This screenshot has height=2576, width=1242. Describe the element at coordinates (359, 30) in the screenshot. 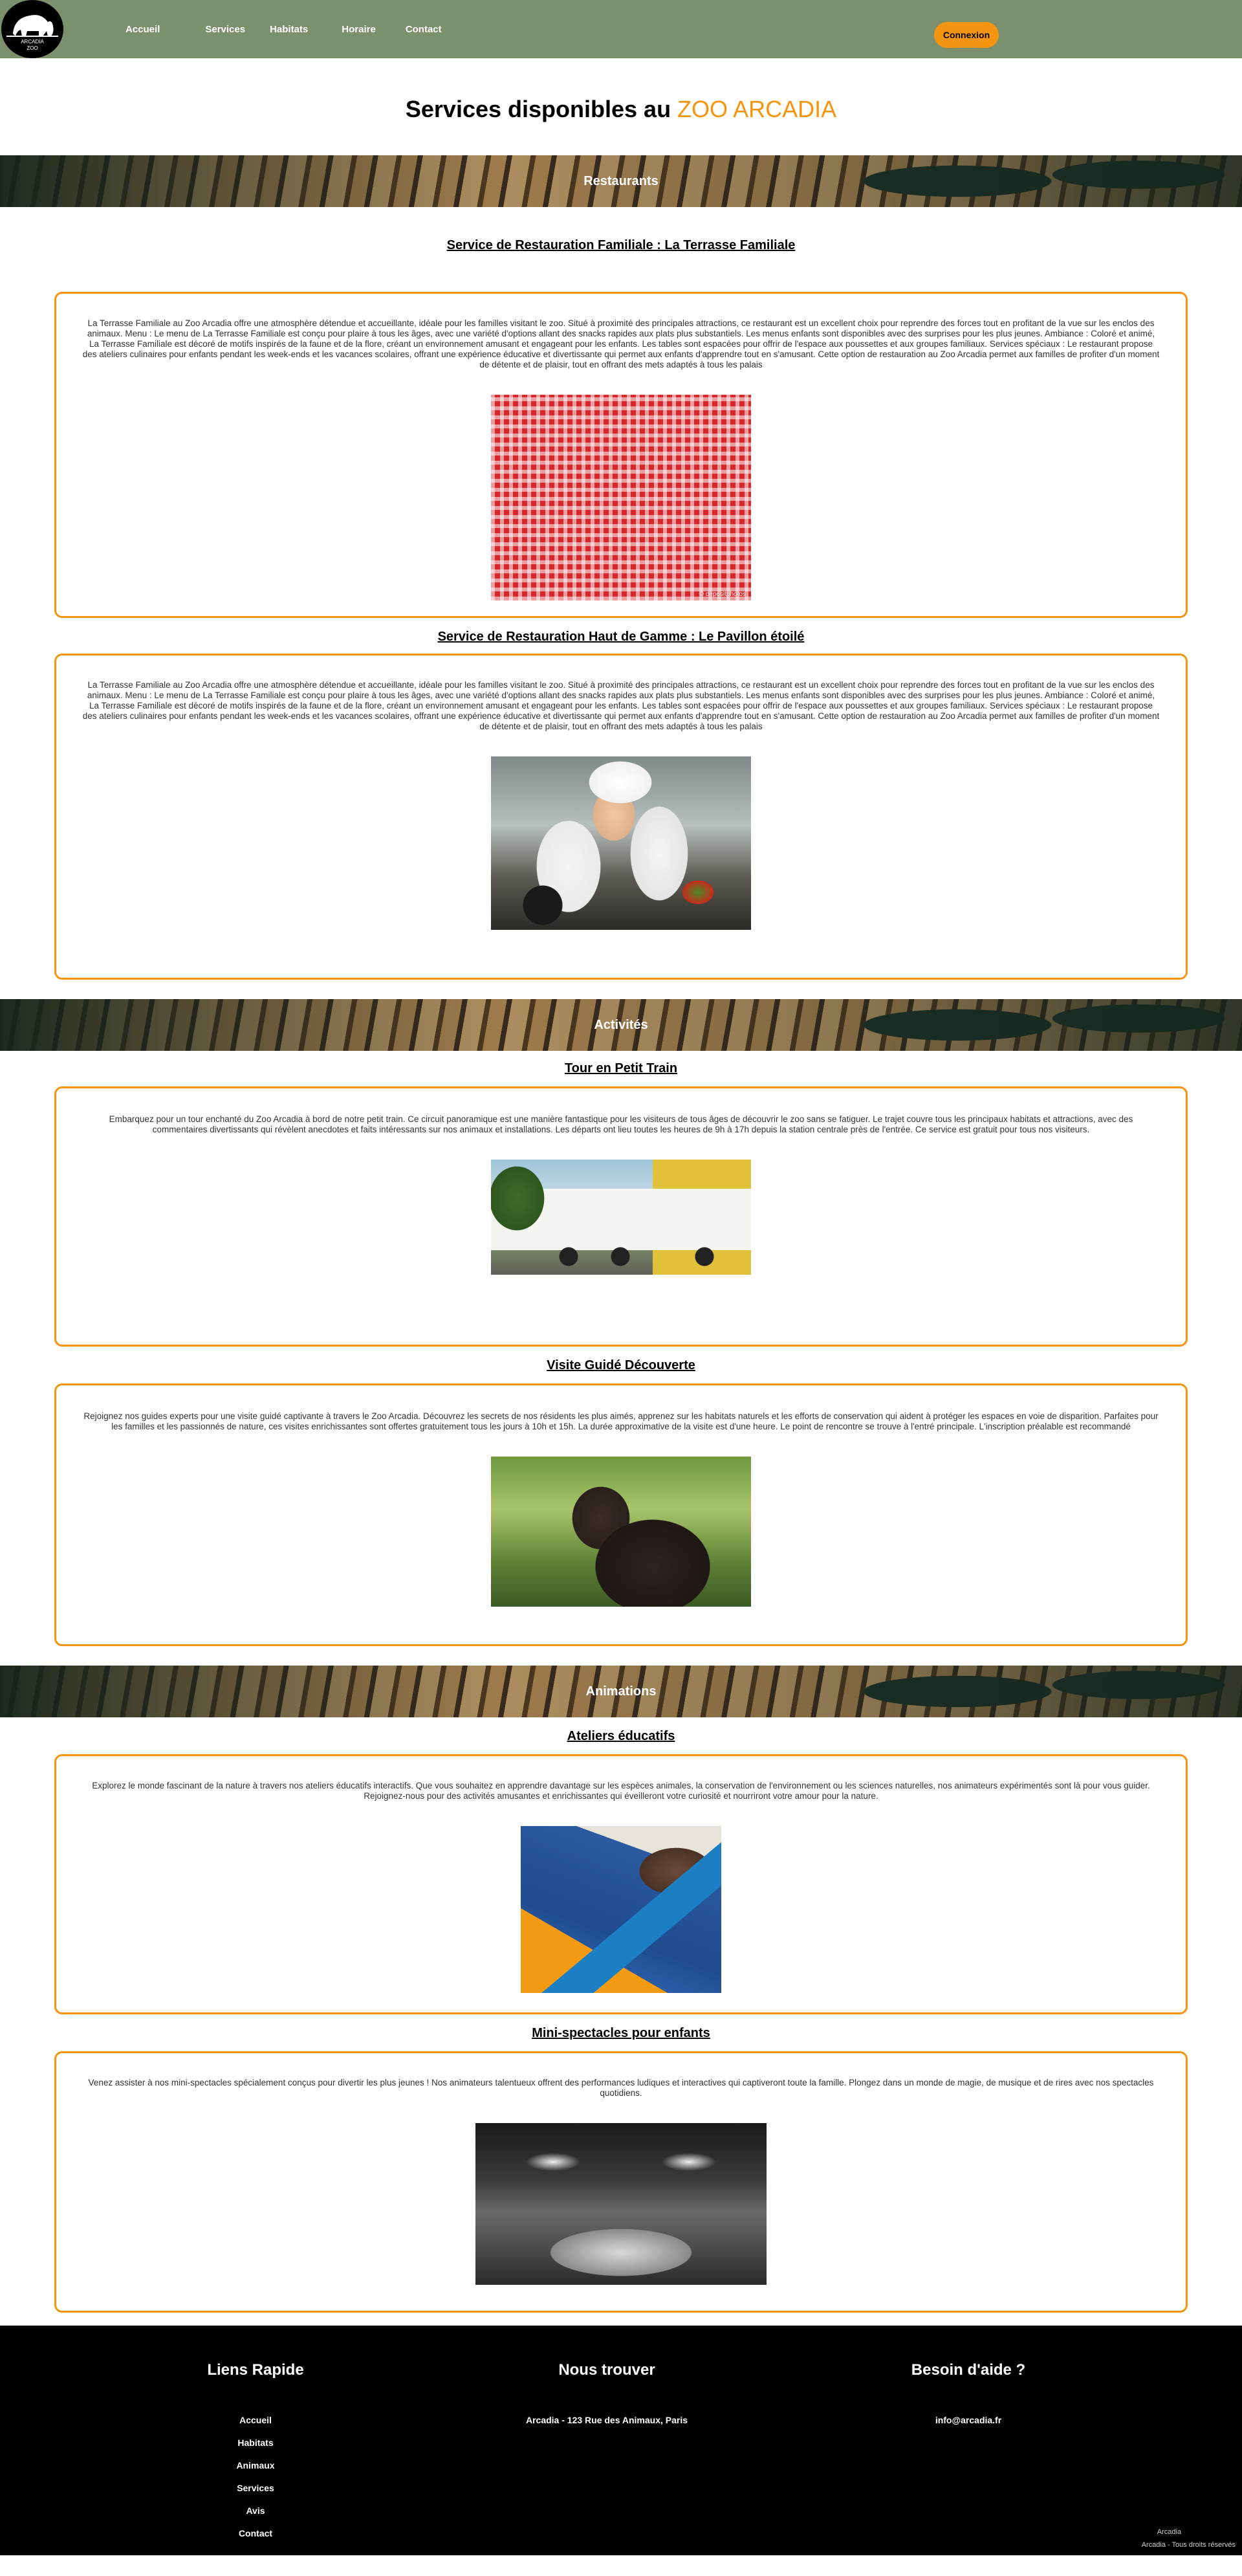

I see `nav-horaire: Horaire` at that location.